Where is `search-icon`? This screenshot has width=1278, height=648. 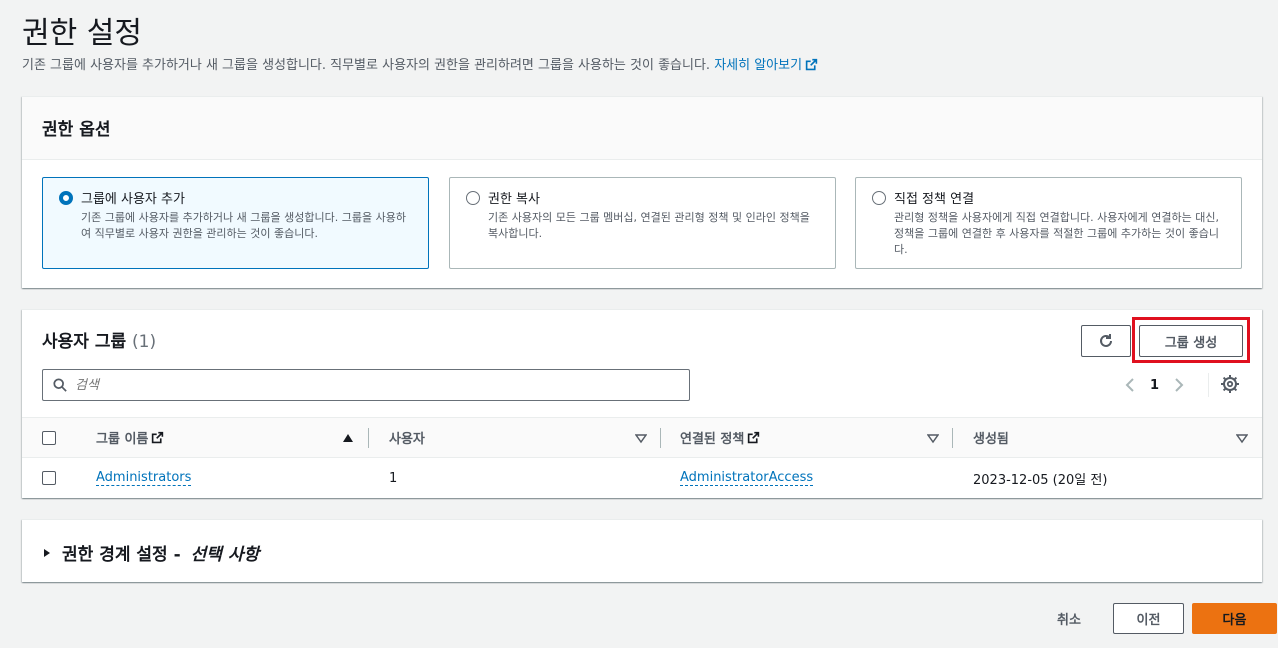 search-icon is located at coordinates (60, 385).